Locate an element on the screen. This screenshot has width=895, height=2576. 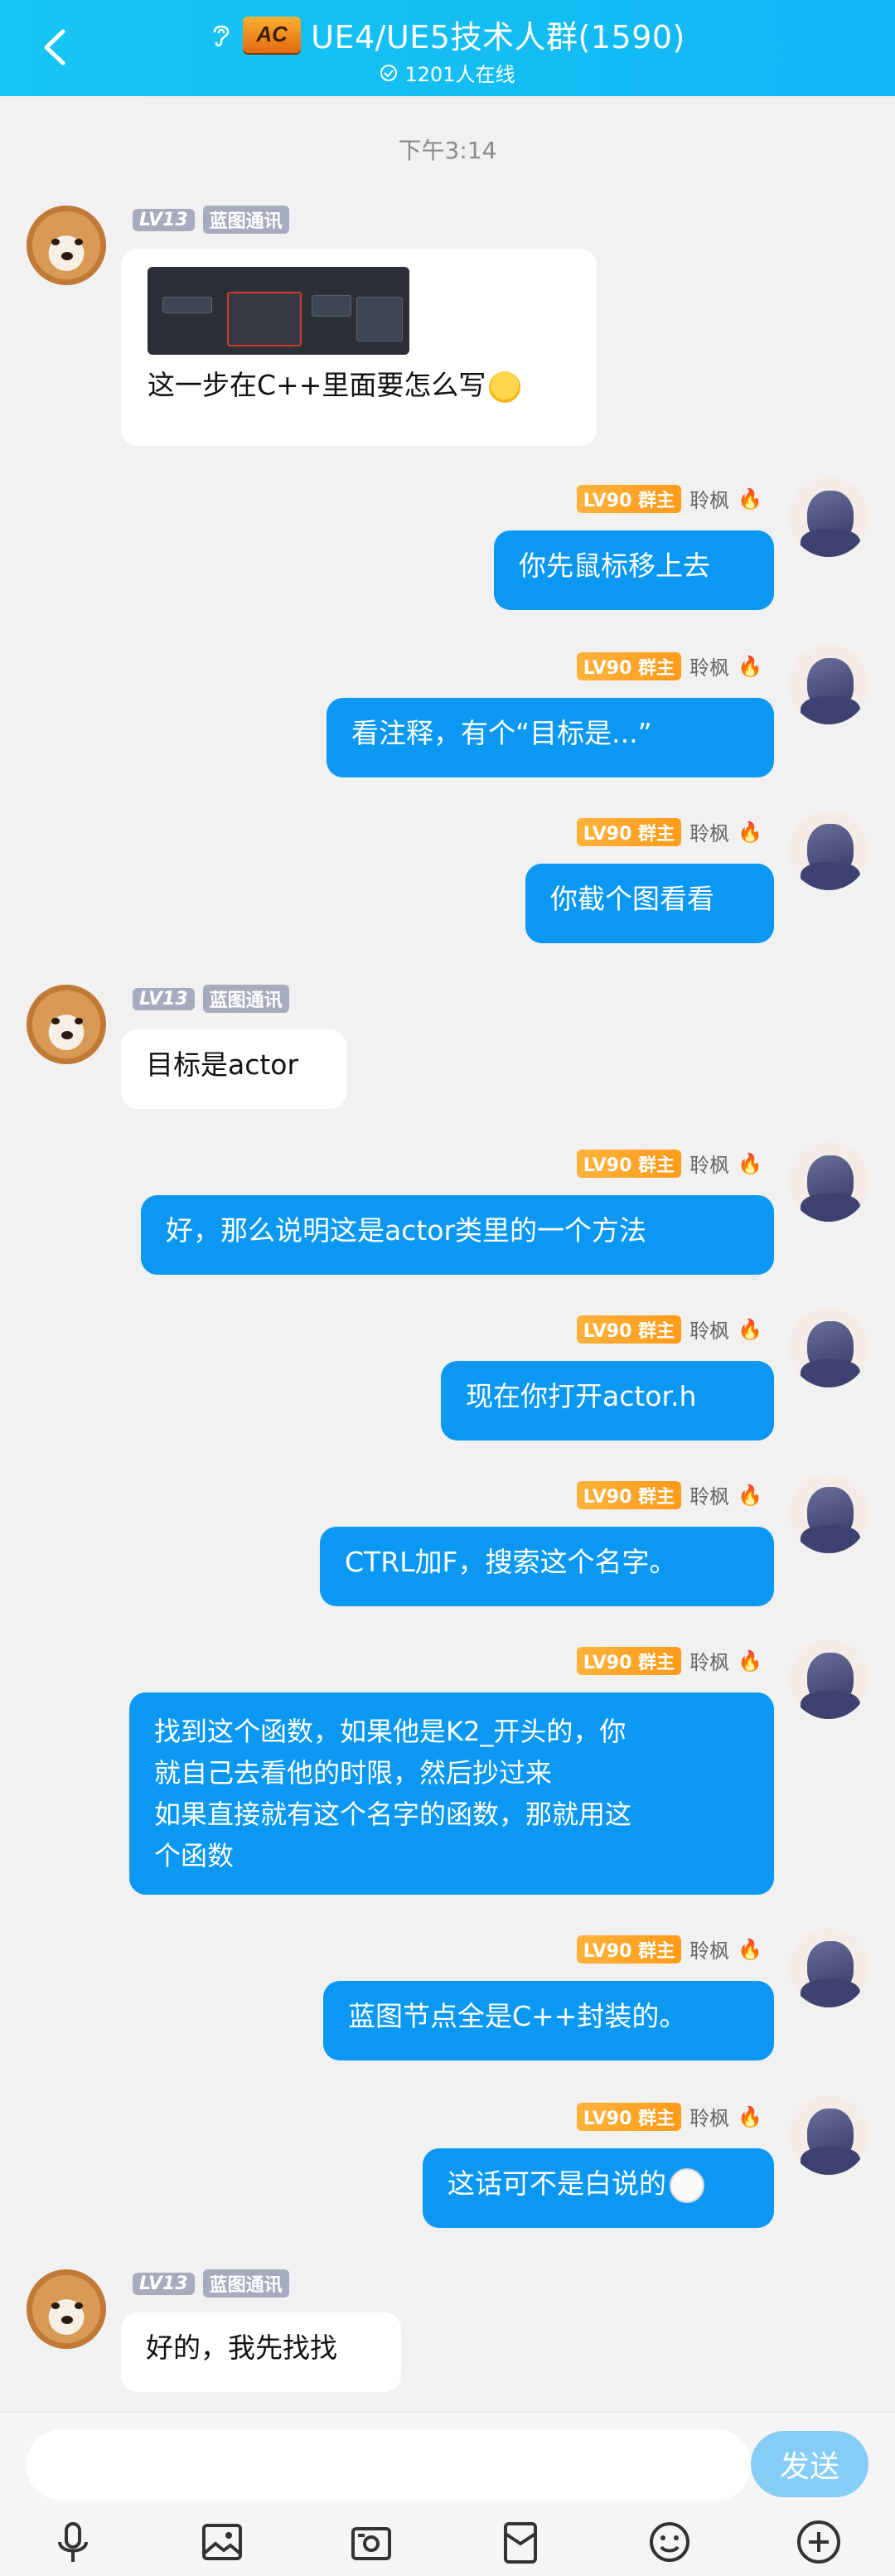
message-bubble: 现在你打开actor.h is located at coordinates (607, 1401).